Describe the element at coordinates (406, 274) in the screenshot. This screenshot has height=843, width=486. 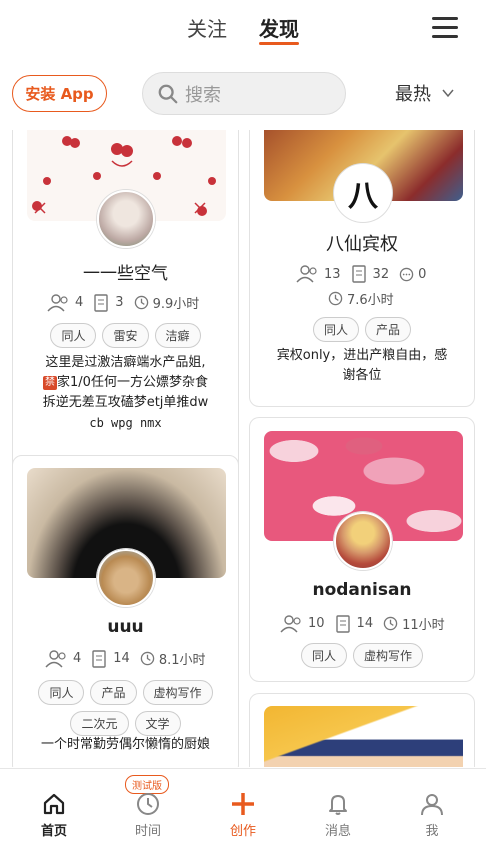
I see `comment-icon` at that location.